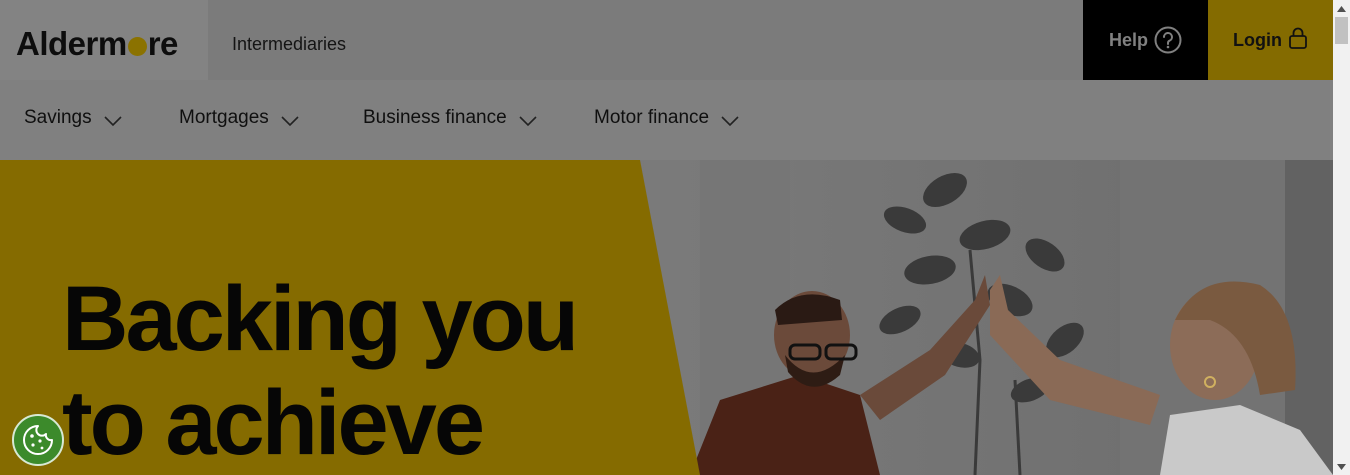 This screenshot has width=1350, height=475. What do you see at coordinates (1168, 40) in the screenshot?
I see `question-circle-icon` at bounding box center [1168, 40].